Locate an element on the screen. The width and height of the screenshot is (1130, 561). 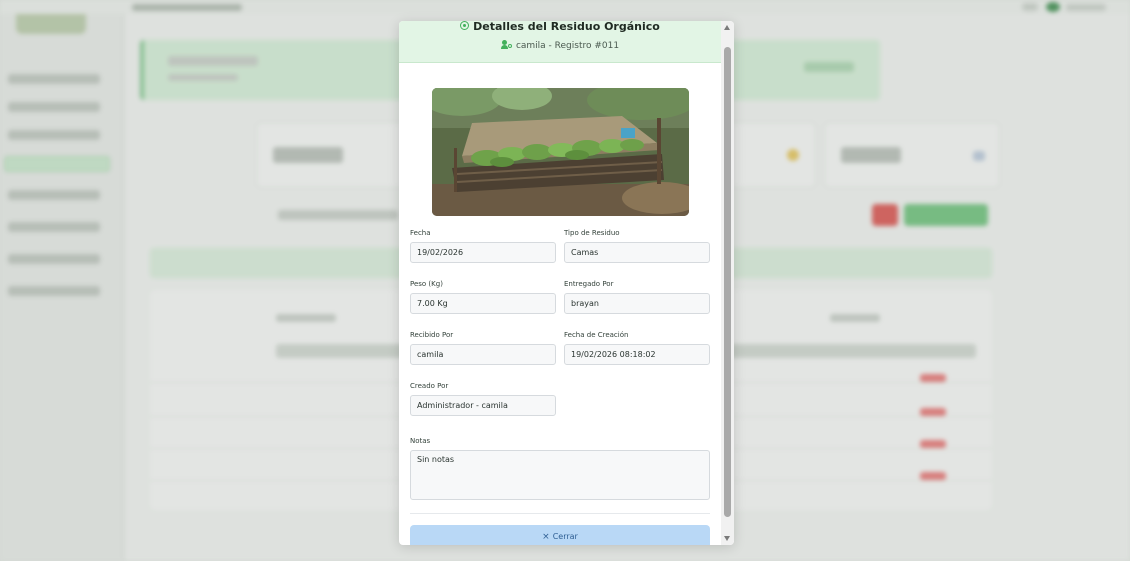
modal-subtitle-row: camila - Registro #011 is located at coordinates (560, 45).